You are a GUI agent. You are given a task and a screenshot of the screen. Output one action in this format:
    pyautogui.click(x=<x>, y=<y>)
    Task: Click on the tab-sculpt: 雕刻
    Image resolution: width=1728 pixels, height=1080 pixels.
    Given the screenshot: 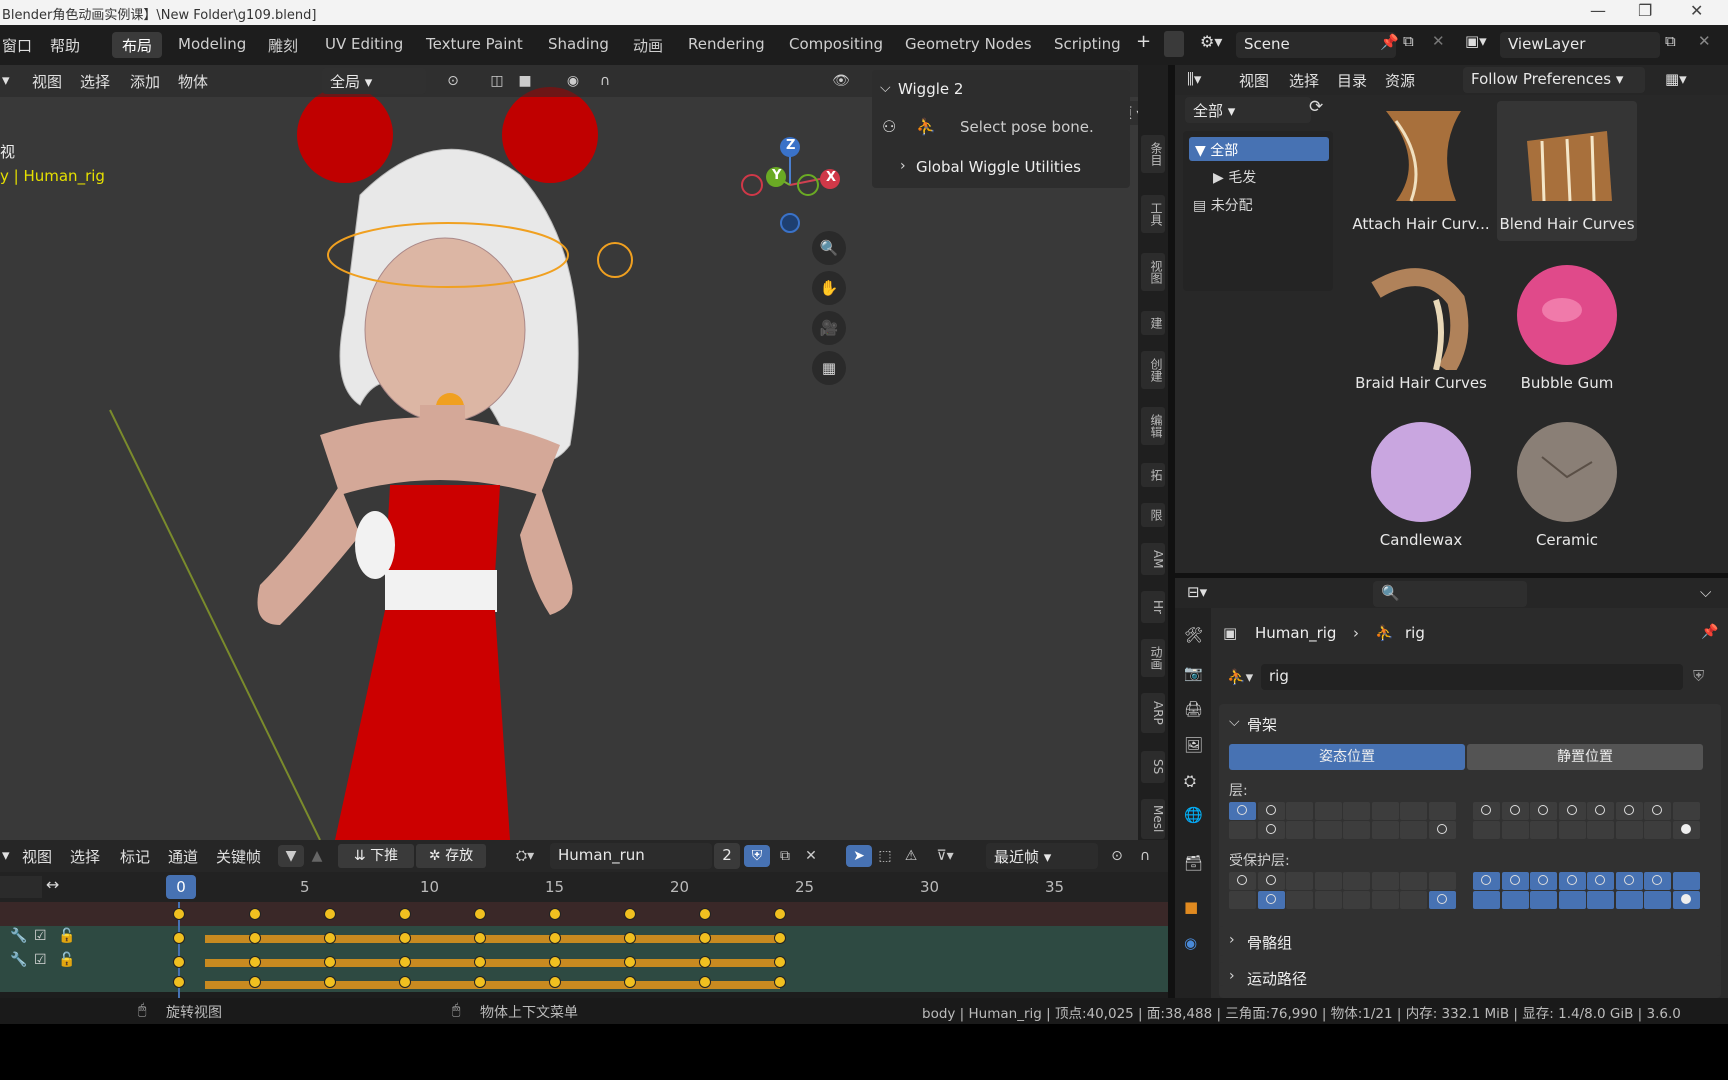 What is the action you would take?
    pyautogui.click(x=283, y=45)
    